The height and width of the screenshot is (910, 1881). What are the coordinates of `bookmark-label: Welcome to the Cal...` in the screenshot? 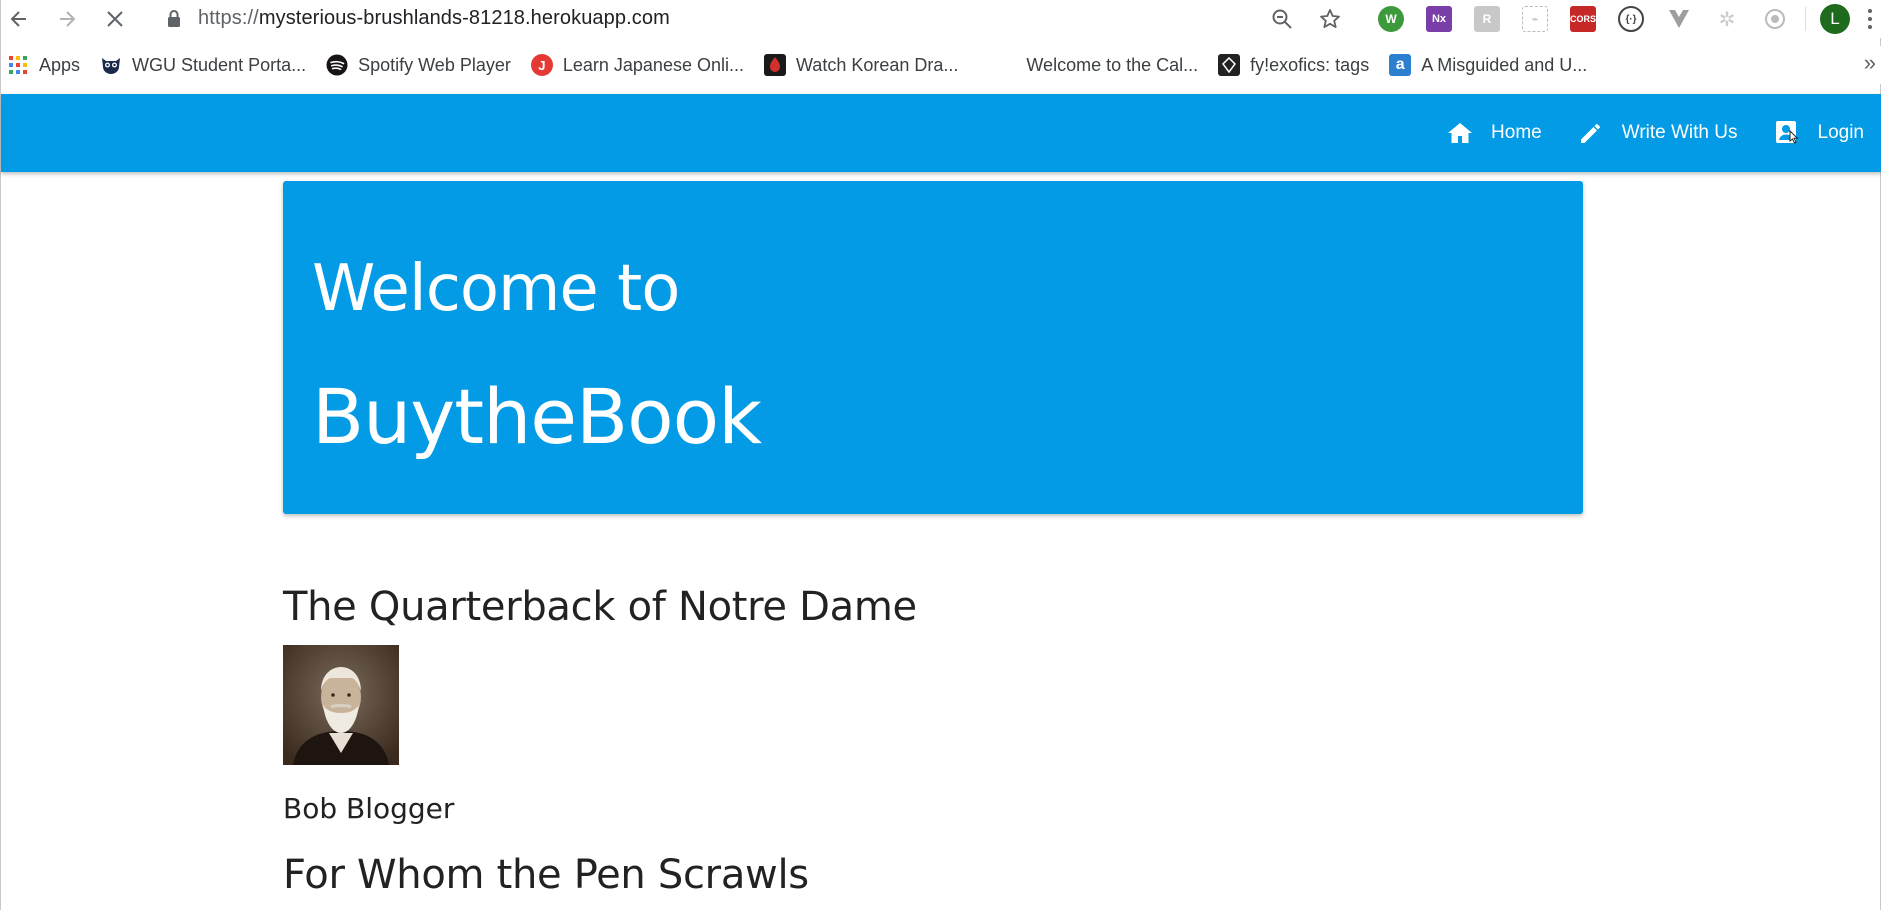 It's located at (1112, 64).